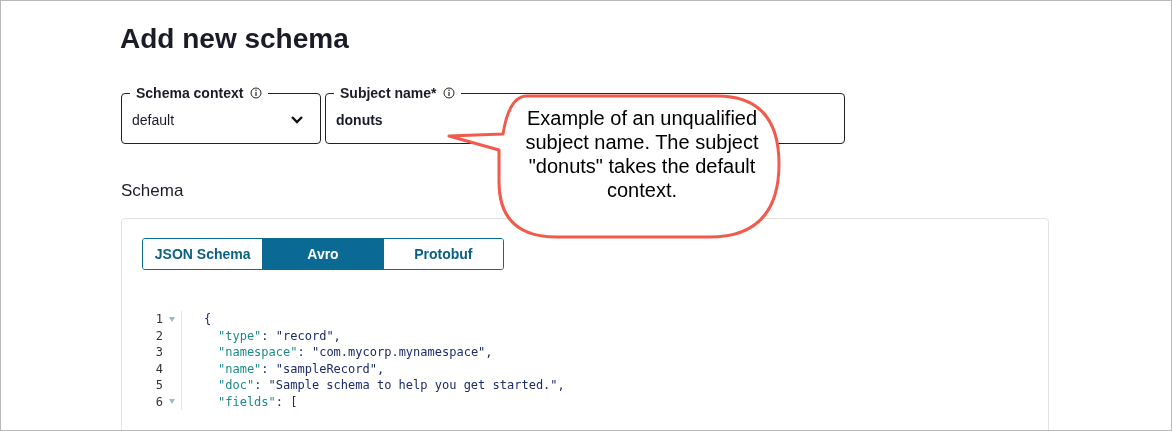  I want to click on line-number: 1, so click(158, 319).